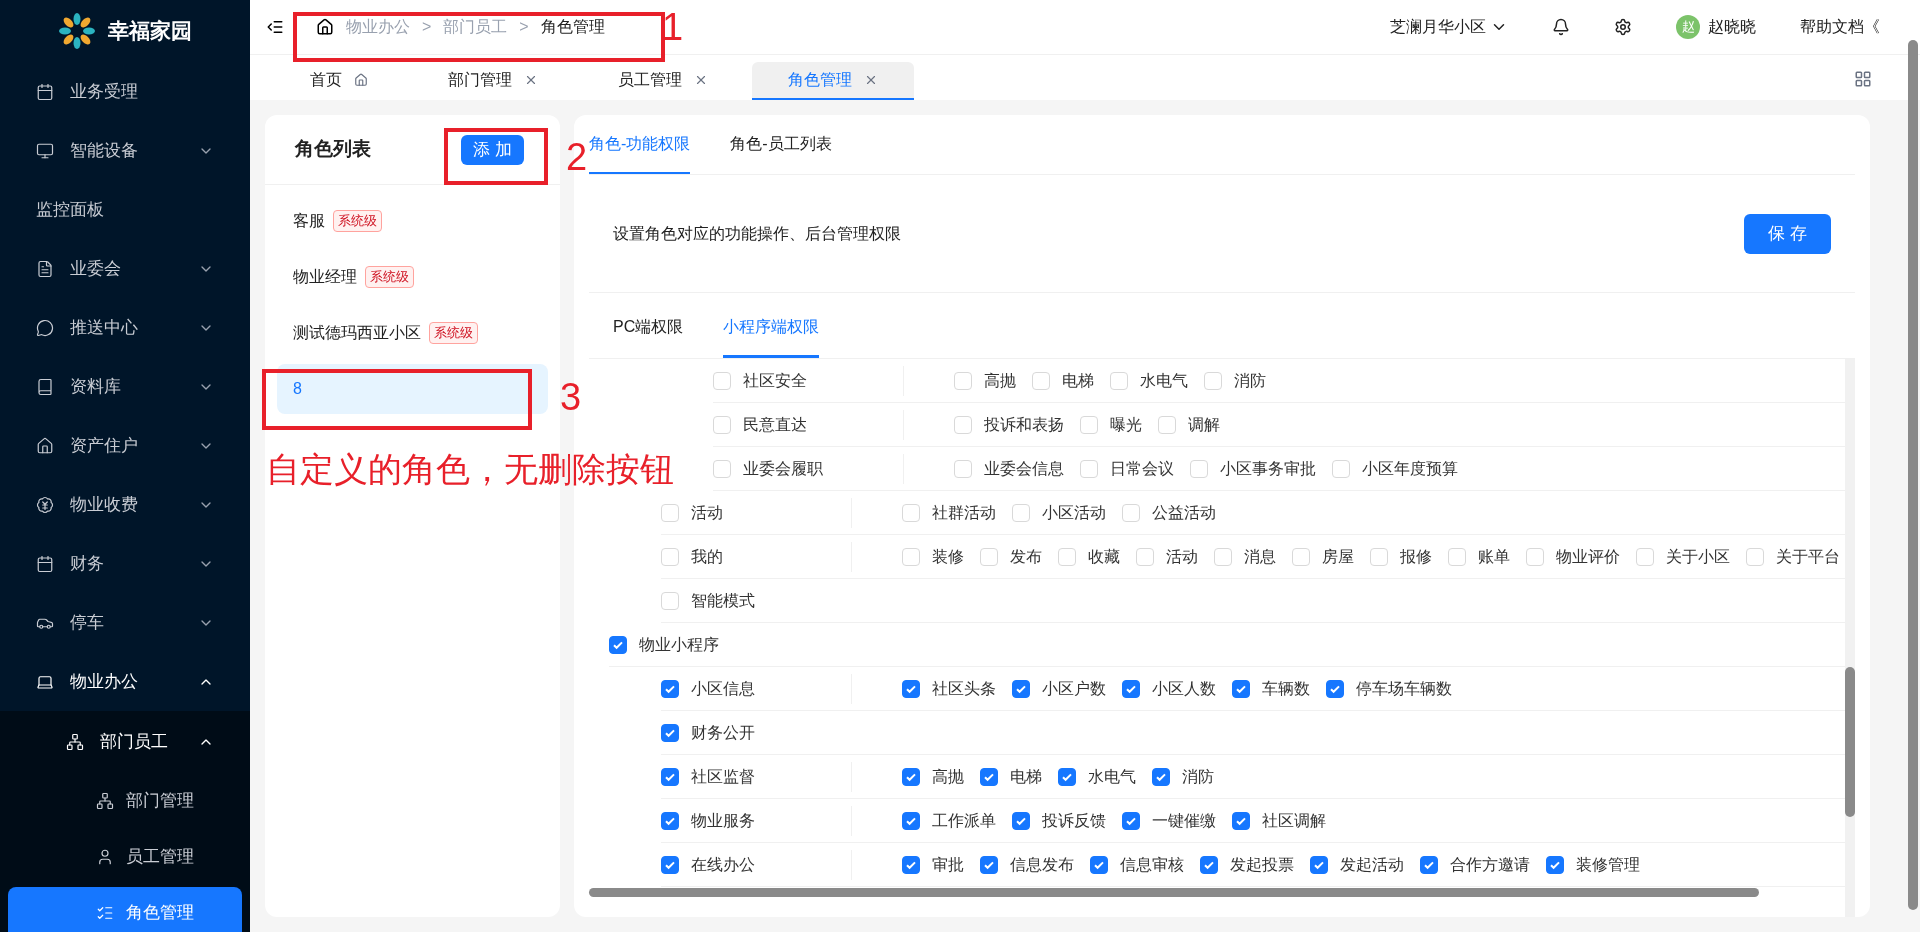 The height and width of the screenshot is (932, 1920). What do you see at coordinates (948, 864) in the screenshot?
I see `permission-option: 审批` at bounding box center [948, 864].